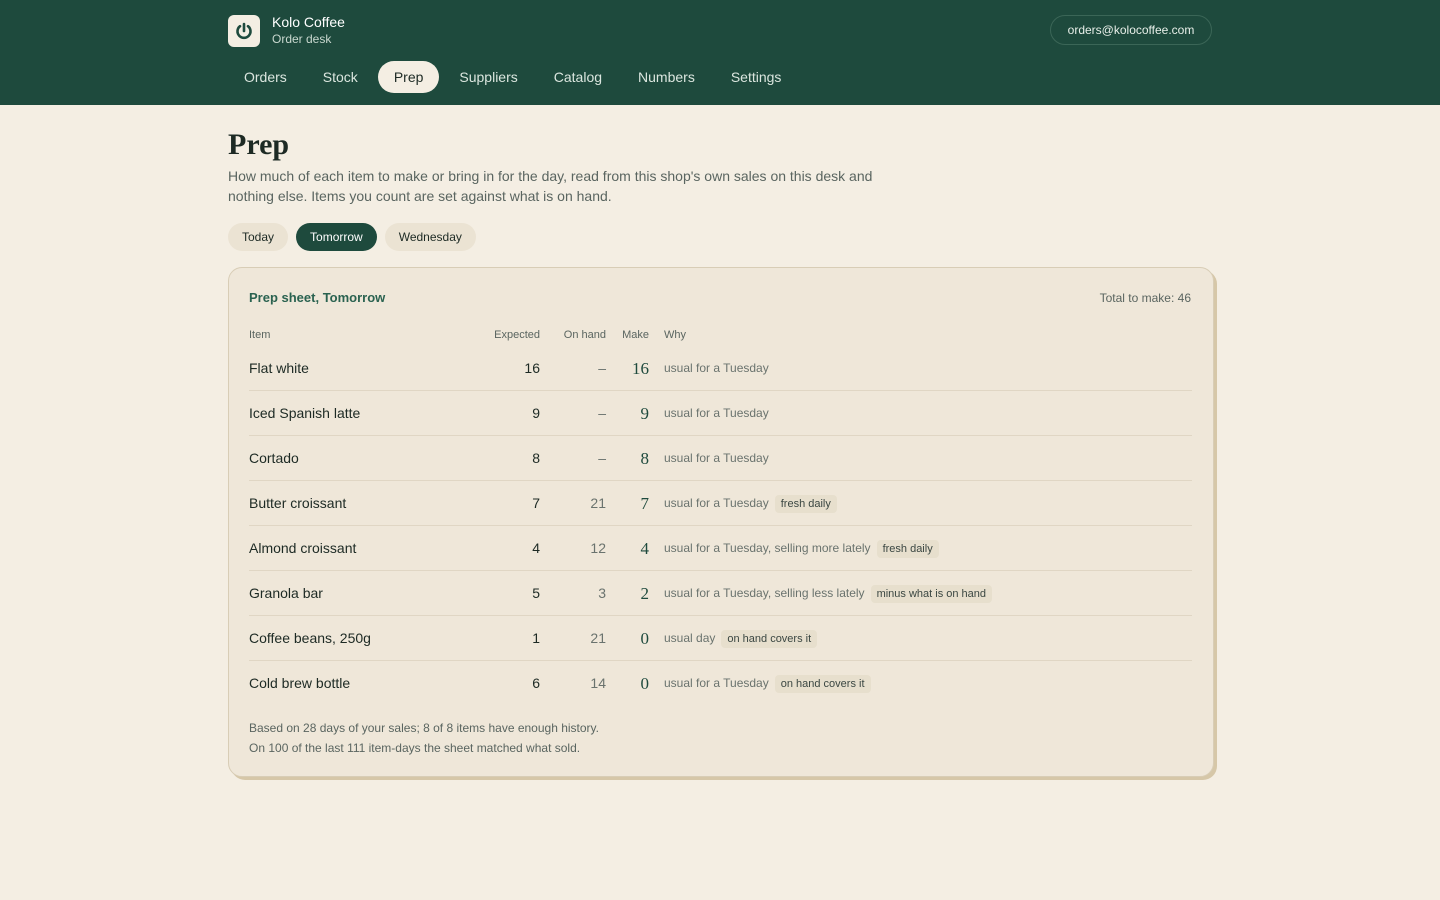 Image resolution: width=1440 pixels, height=900 pixels. What do you see at coordinates (635, 335) in the screenshot?
I see `column-header-make: Make` at bounding box center [635, 335].